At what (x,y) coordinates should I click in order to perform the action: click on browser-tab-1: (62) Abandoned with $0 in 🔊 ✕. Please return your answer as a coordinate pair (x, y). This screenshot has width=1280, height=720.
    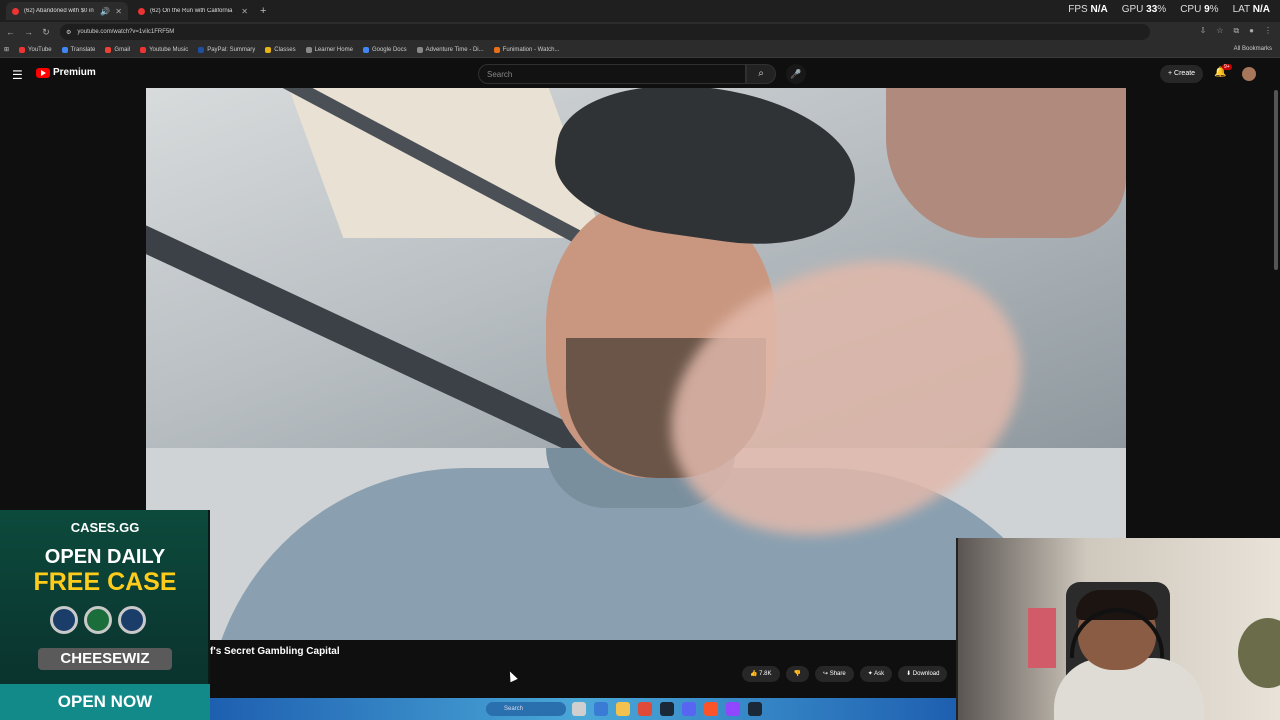
    Looking at the image, I should click on (67, 11).